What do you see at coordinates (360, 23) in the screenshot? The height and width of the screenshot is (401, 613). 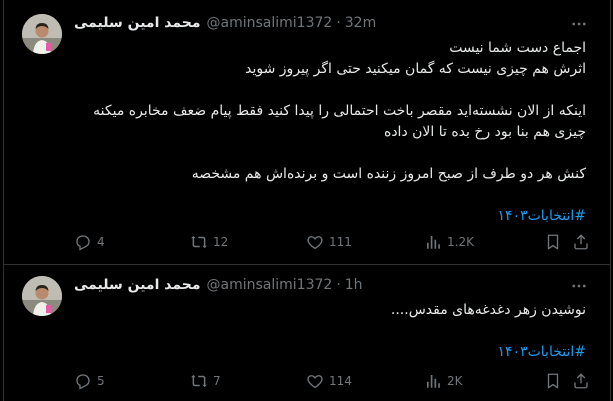 I see `timestamp: 32m` at bounding box center [360, 23].